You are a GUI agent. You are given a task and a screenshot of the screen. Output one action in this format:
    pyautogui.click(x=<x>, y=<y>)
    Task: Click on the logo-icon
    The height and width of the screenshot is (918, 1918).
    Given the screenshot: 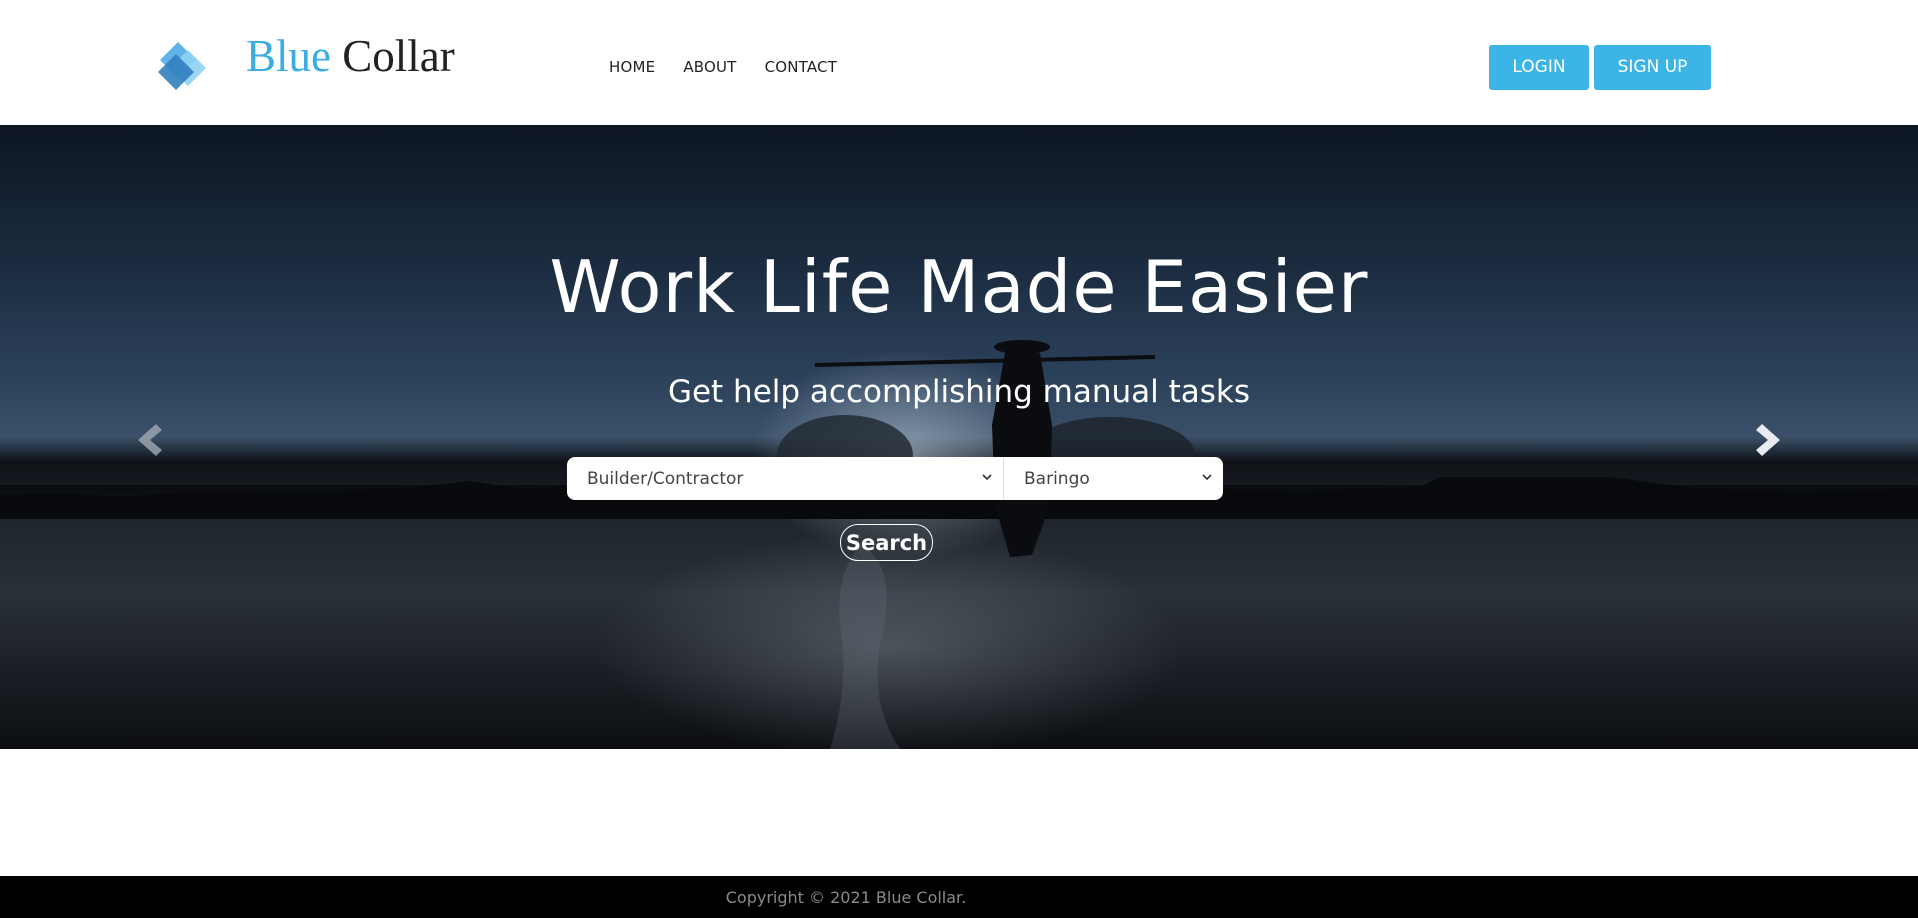 What is the action you would take?
    pyautogui.click(x=182, y=66)
    